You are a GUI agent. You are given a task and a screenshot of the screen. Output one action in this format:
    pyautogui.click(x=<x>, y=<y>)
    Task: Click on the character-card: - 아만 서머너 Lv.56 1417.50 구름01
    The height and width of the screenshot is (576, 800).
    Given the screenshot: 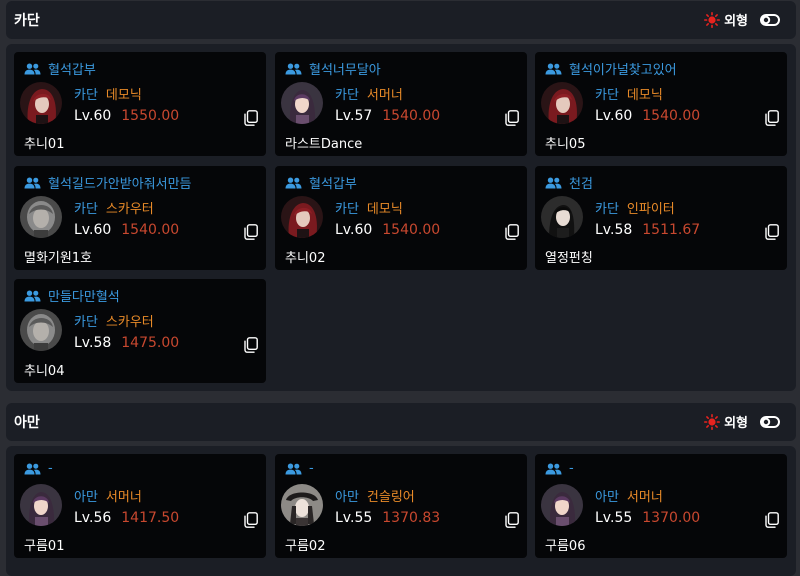 What is the action you would take?
    pyautogui.click(x=140, y=506)
    